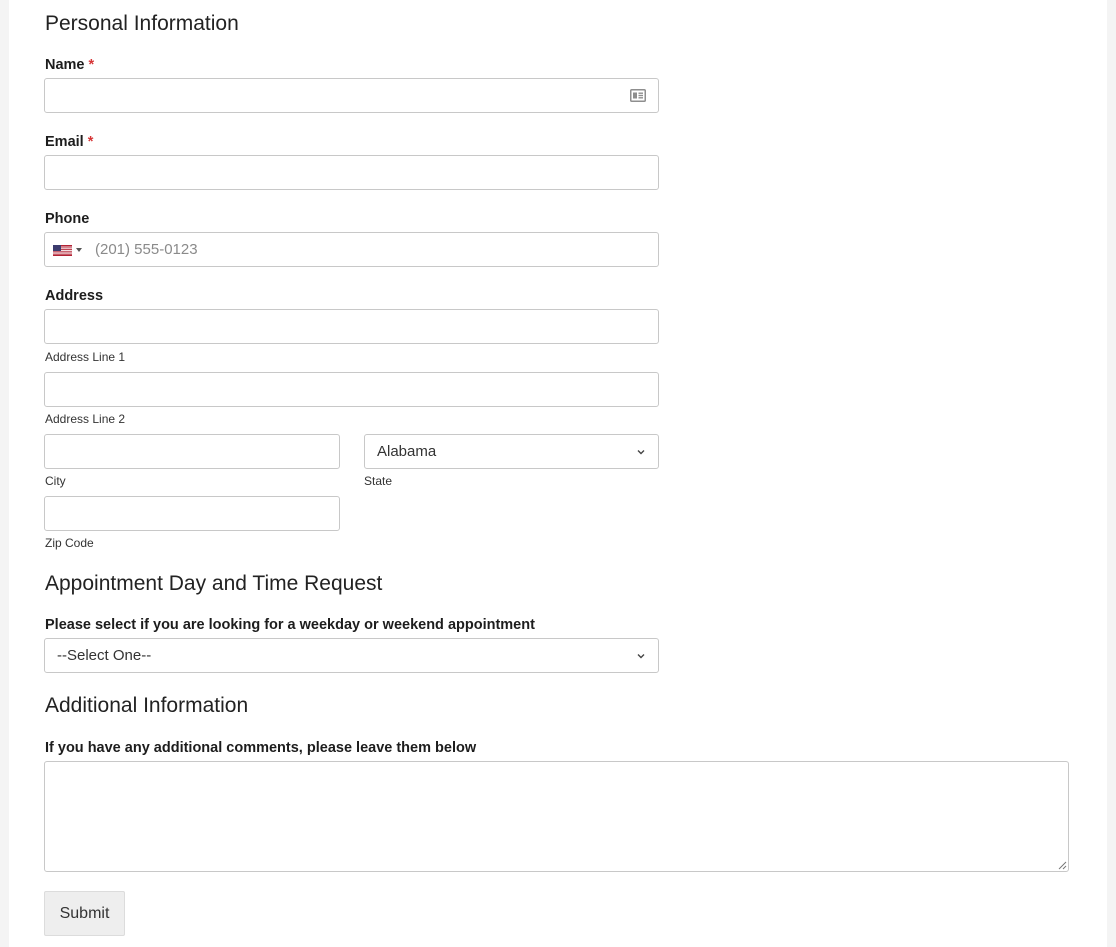 This screenshot has height=947, width=1116. I want to click on comments-textarea, so click(556, 816).